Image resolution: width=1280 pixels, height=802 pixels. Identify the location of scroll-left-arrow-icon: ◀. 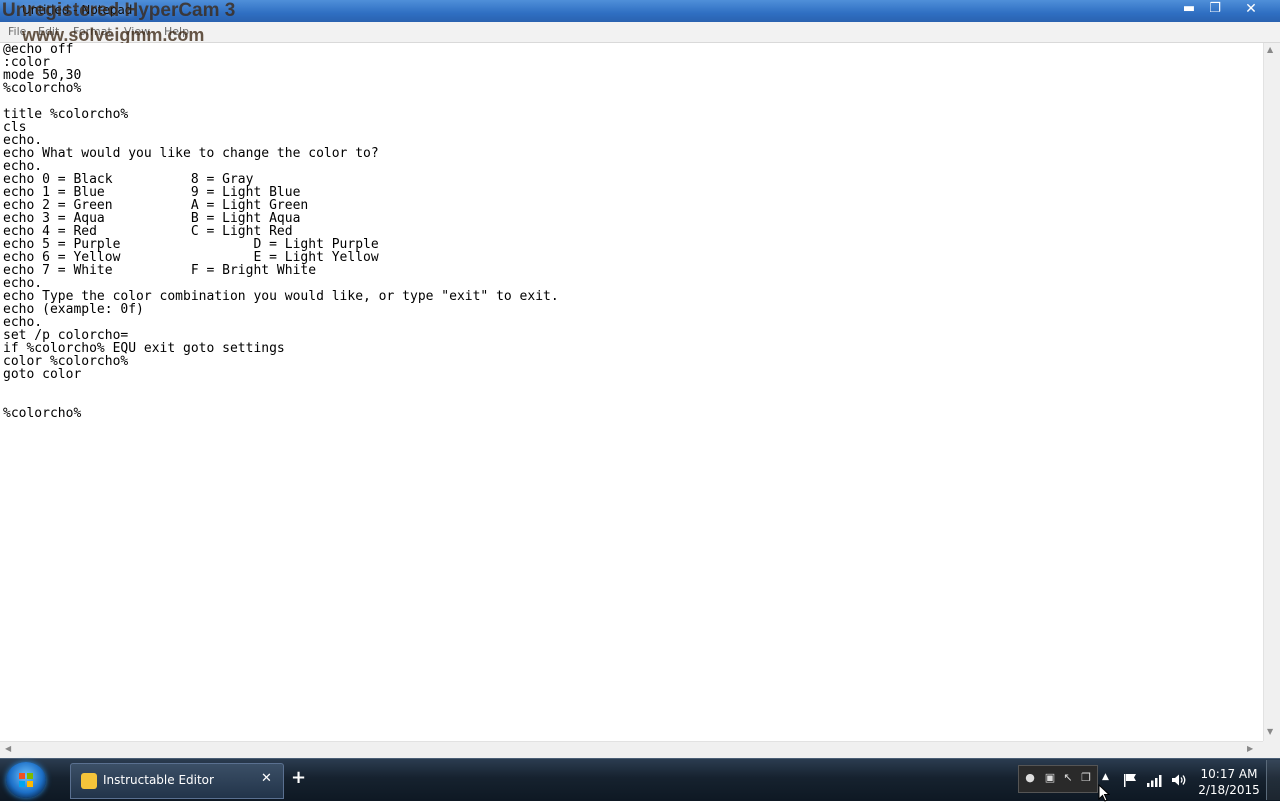
(8, 748).